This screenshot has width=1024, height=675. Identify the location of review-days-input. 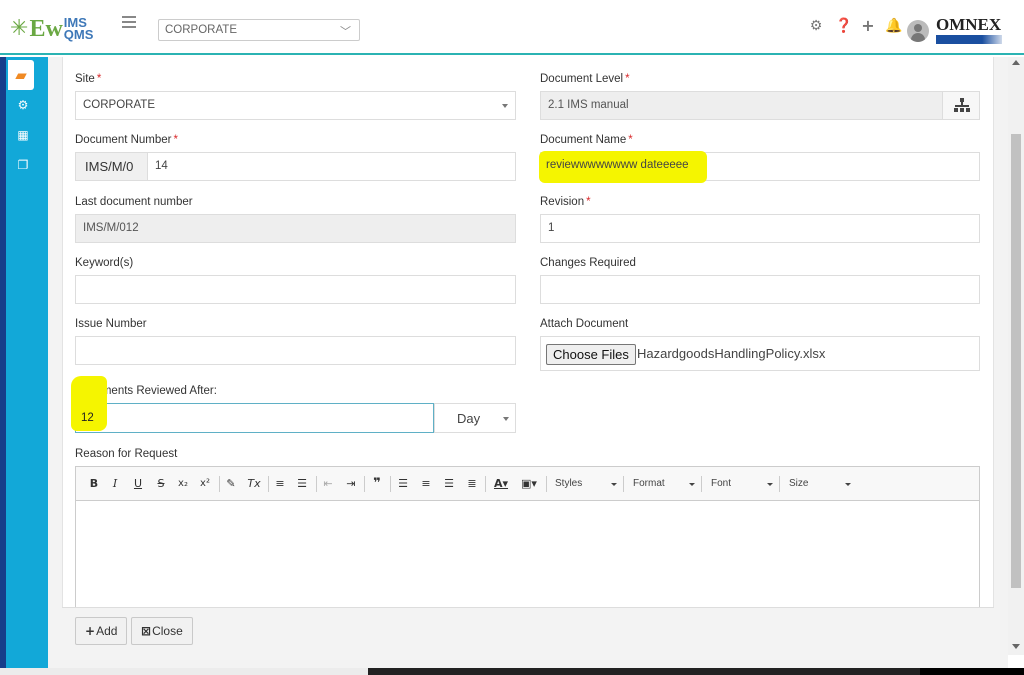
(254, 418).